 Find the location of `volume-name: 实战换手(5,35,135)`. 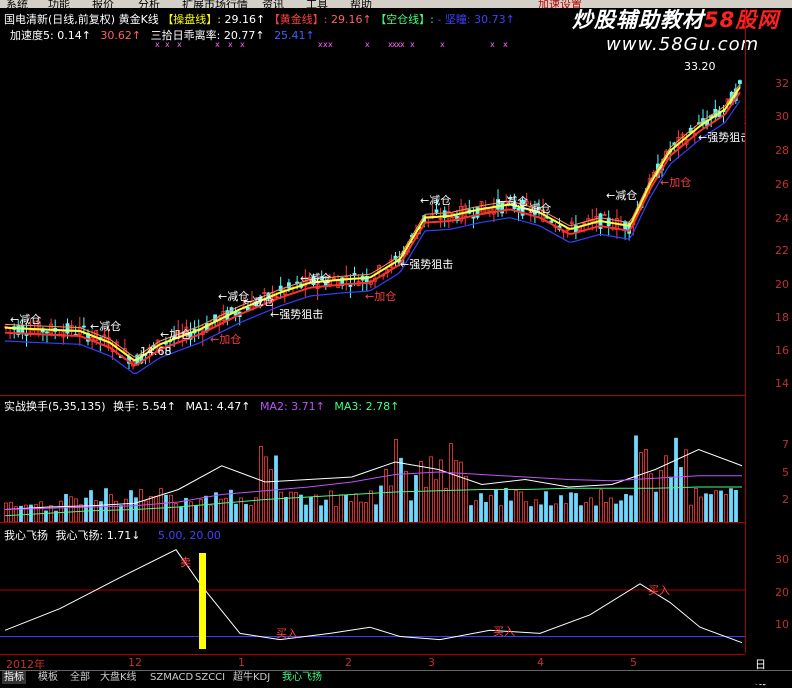

volume-name: 实战换手(5,35,135) is located at coordinates (55, 406).